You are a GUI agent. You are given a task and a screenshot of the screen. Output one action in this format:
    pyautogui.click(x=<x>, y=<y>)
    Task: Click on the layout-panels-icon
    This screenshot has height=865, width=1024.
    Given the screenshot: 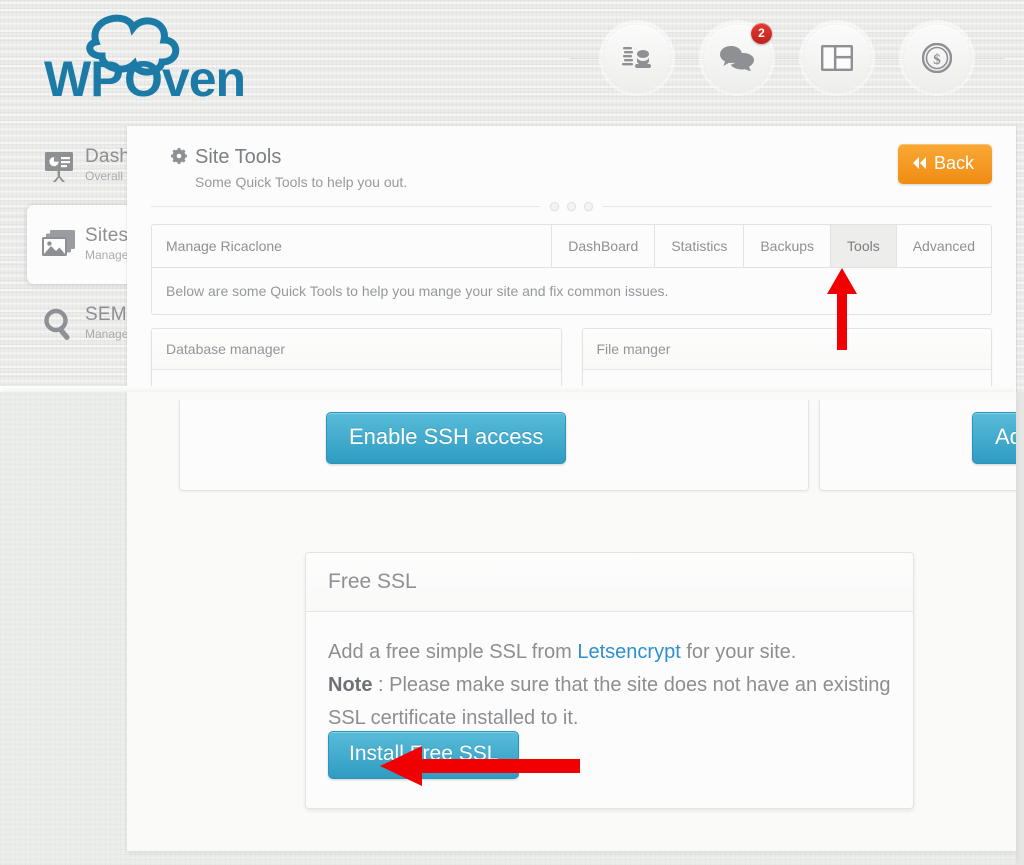 What is the action you would take?
    pyautogui.click(x=837, y=58)
    